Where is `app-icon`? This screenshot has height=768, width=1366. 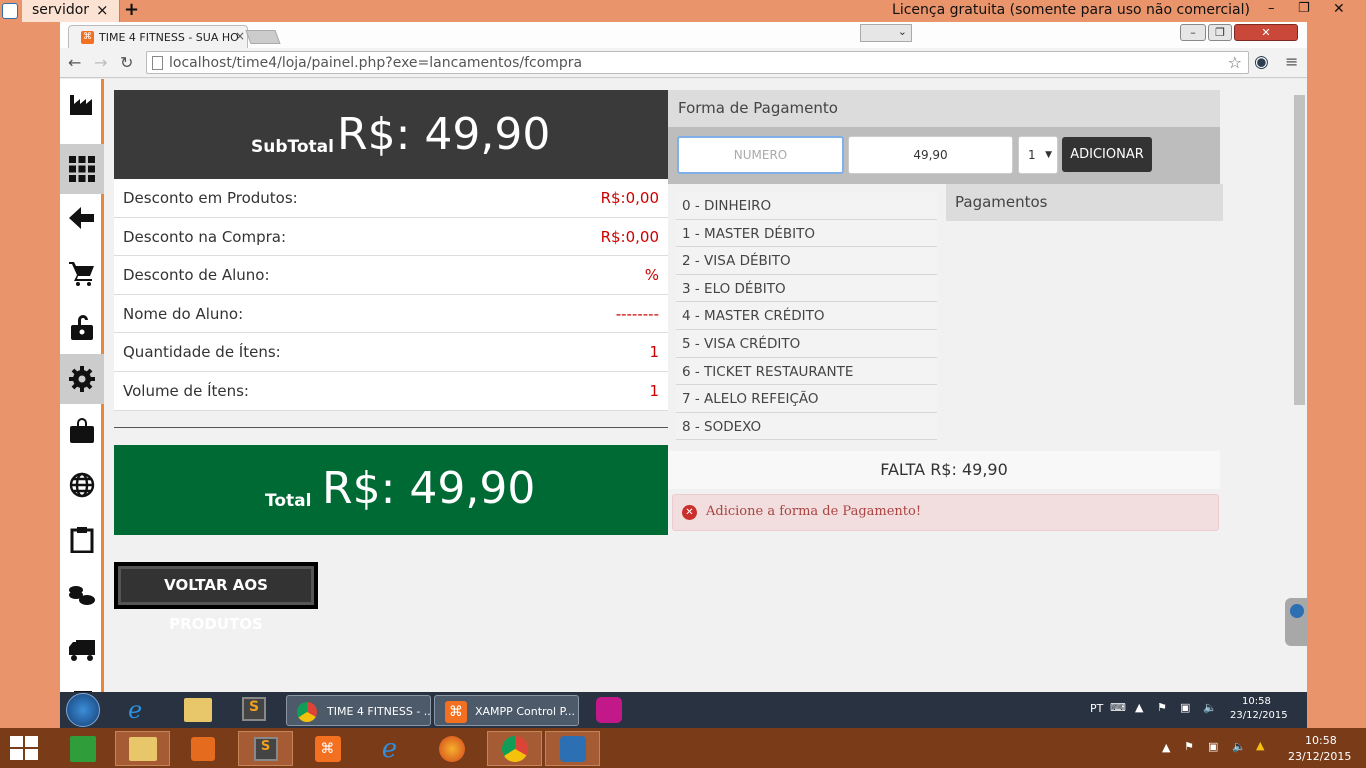
app-icon is located at coordinates (609, 710).